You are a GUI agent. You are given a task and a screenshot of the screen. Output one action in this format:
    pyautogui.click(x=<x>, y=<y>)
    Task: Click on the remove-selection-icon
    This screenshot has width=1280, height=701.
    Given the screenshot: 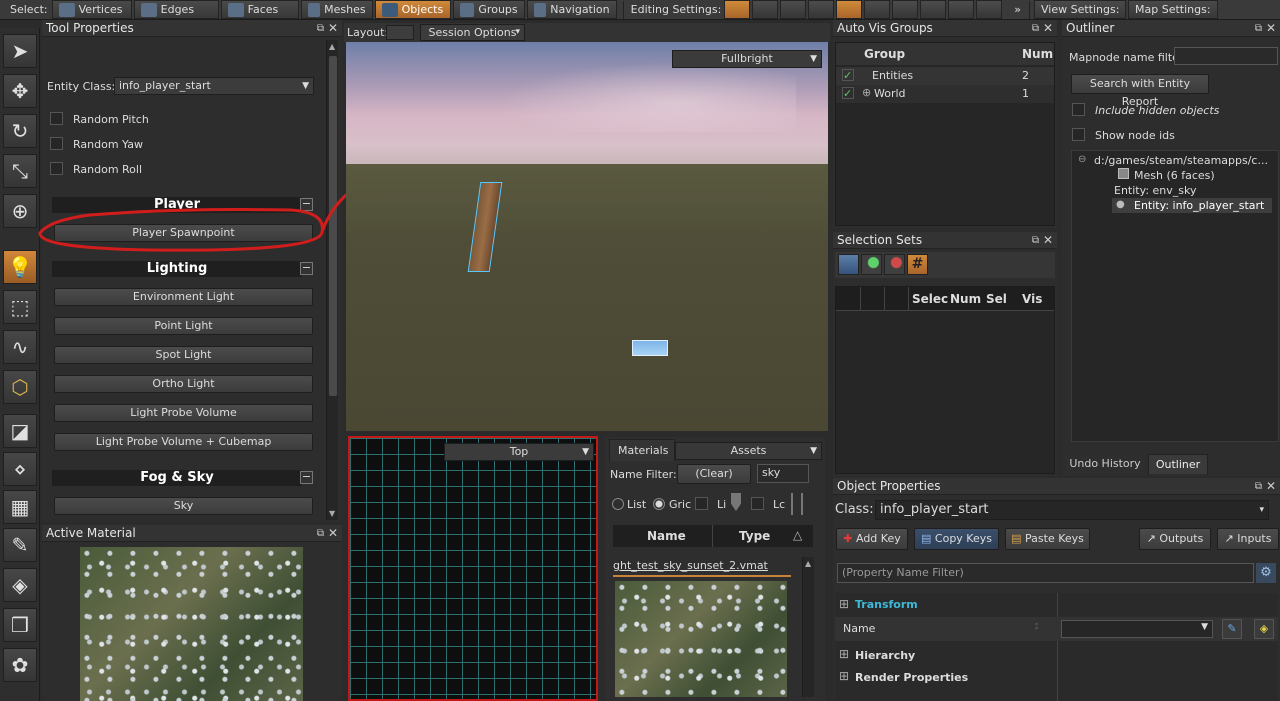 What is the action you would take?
    pyautogui.click(x=894, y=264)
    